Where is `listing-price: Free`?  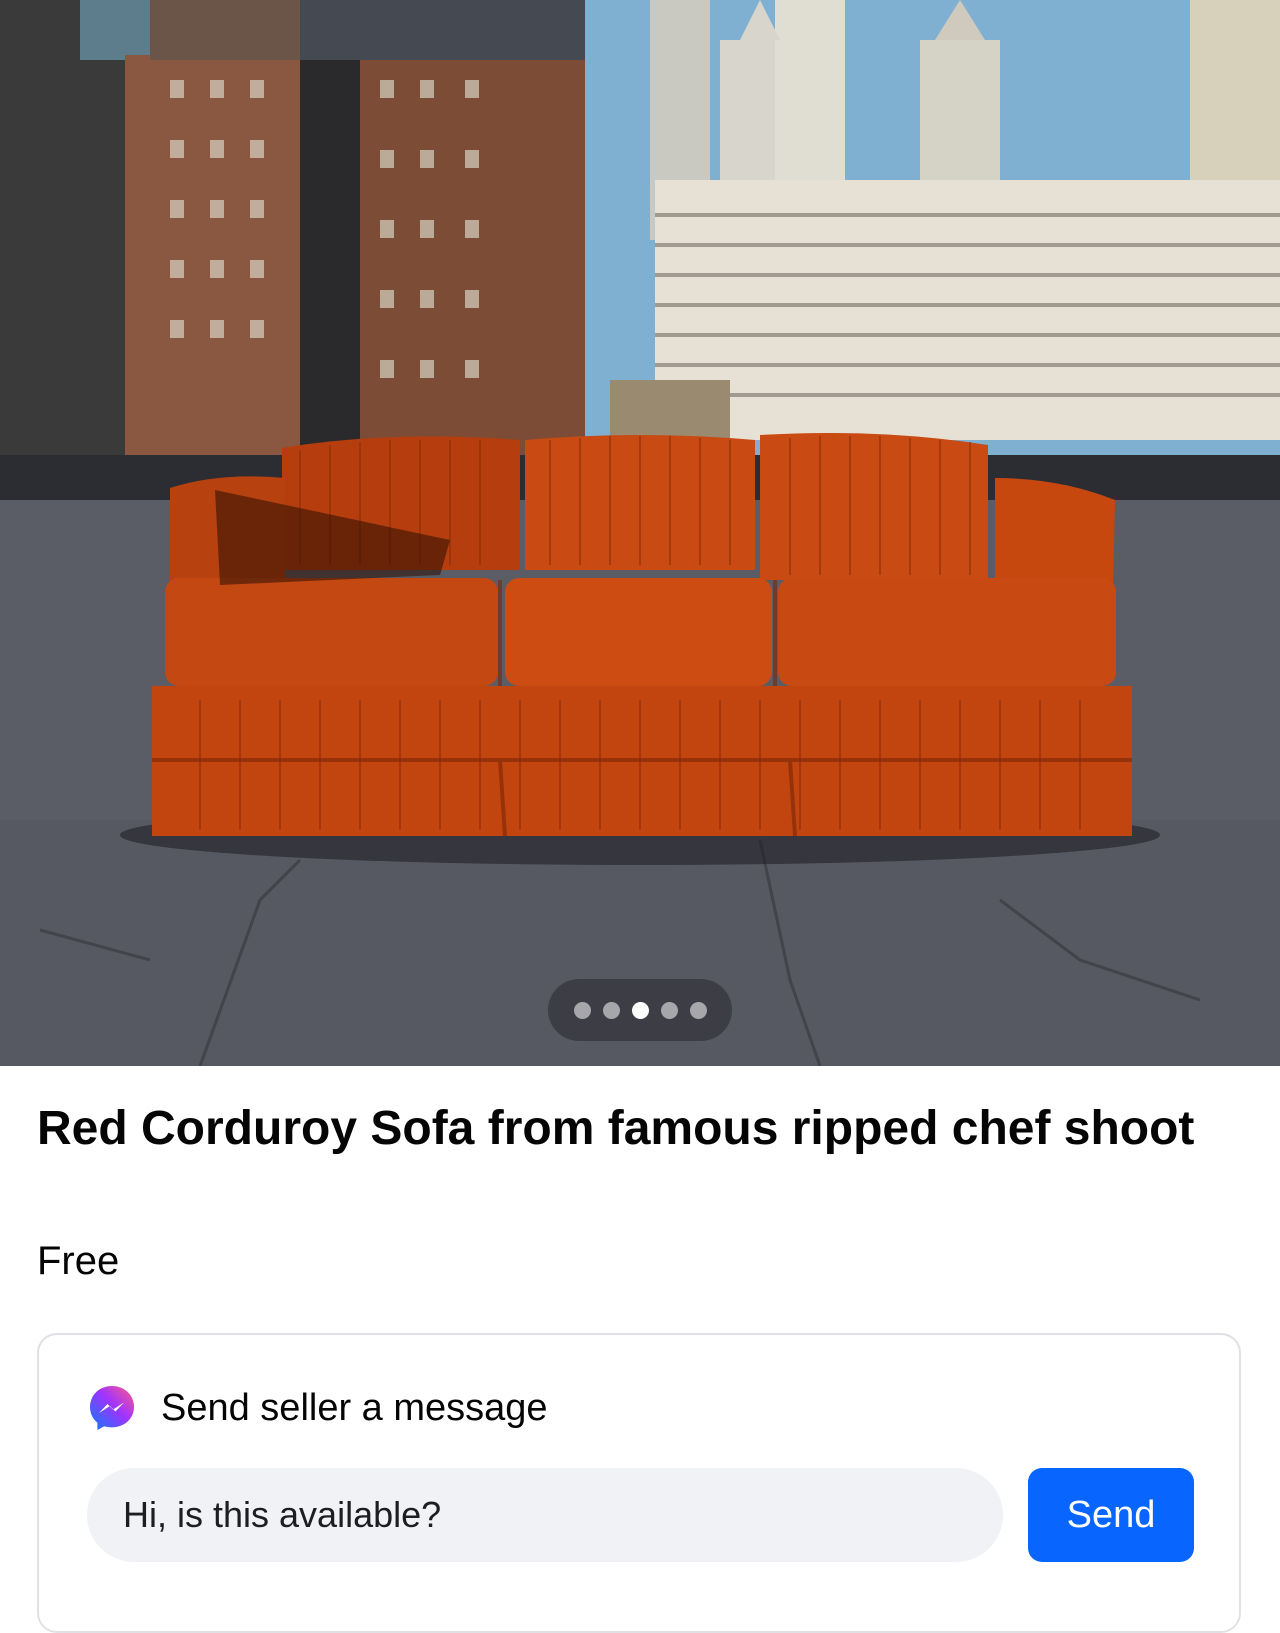 listing-price: Free is located at coordinates (78, 1261).